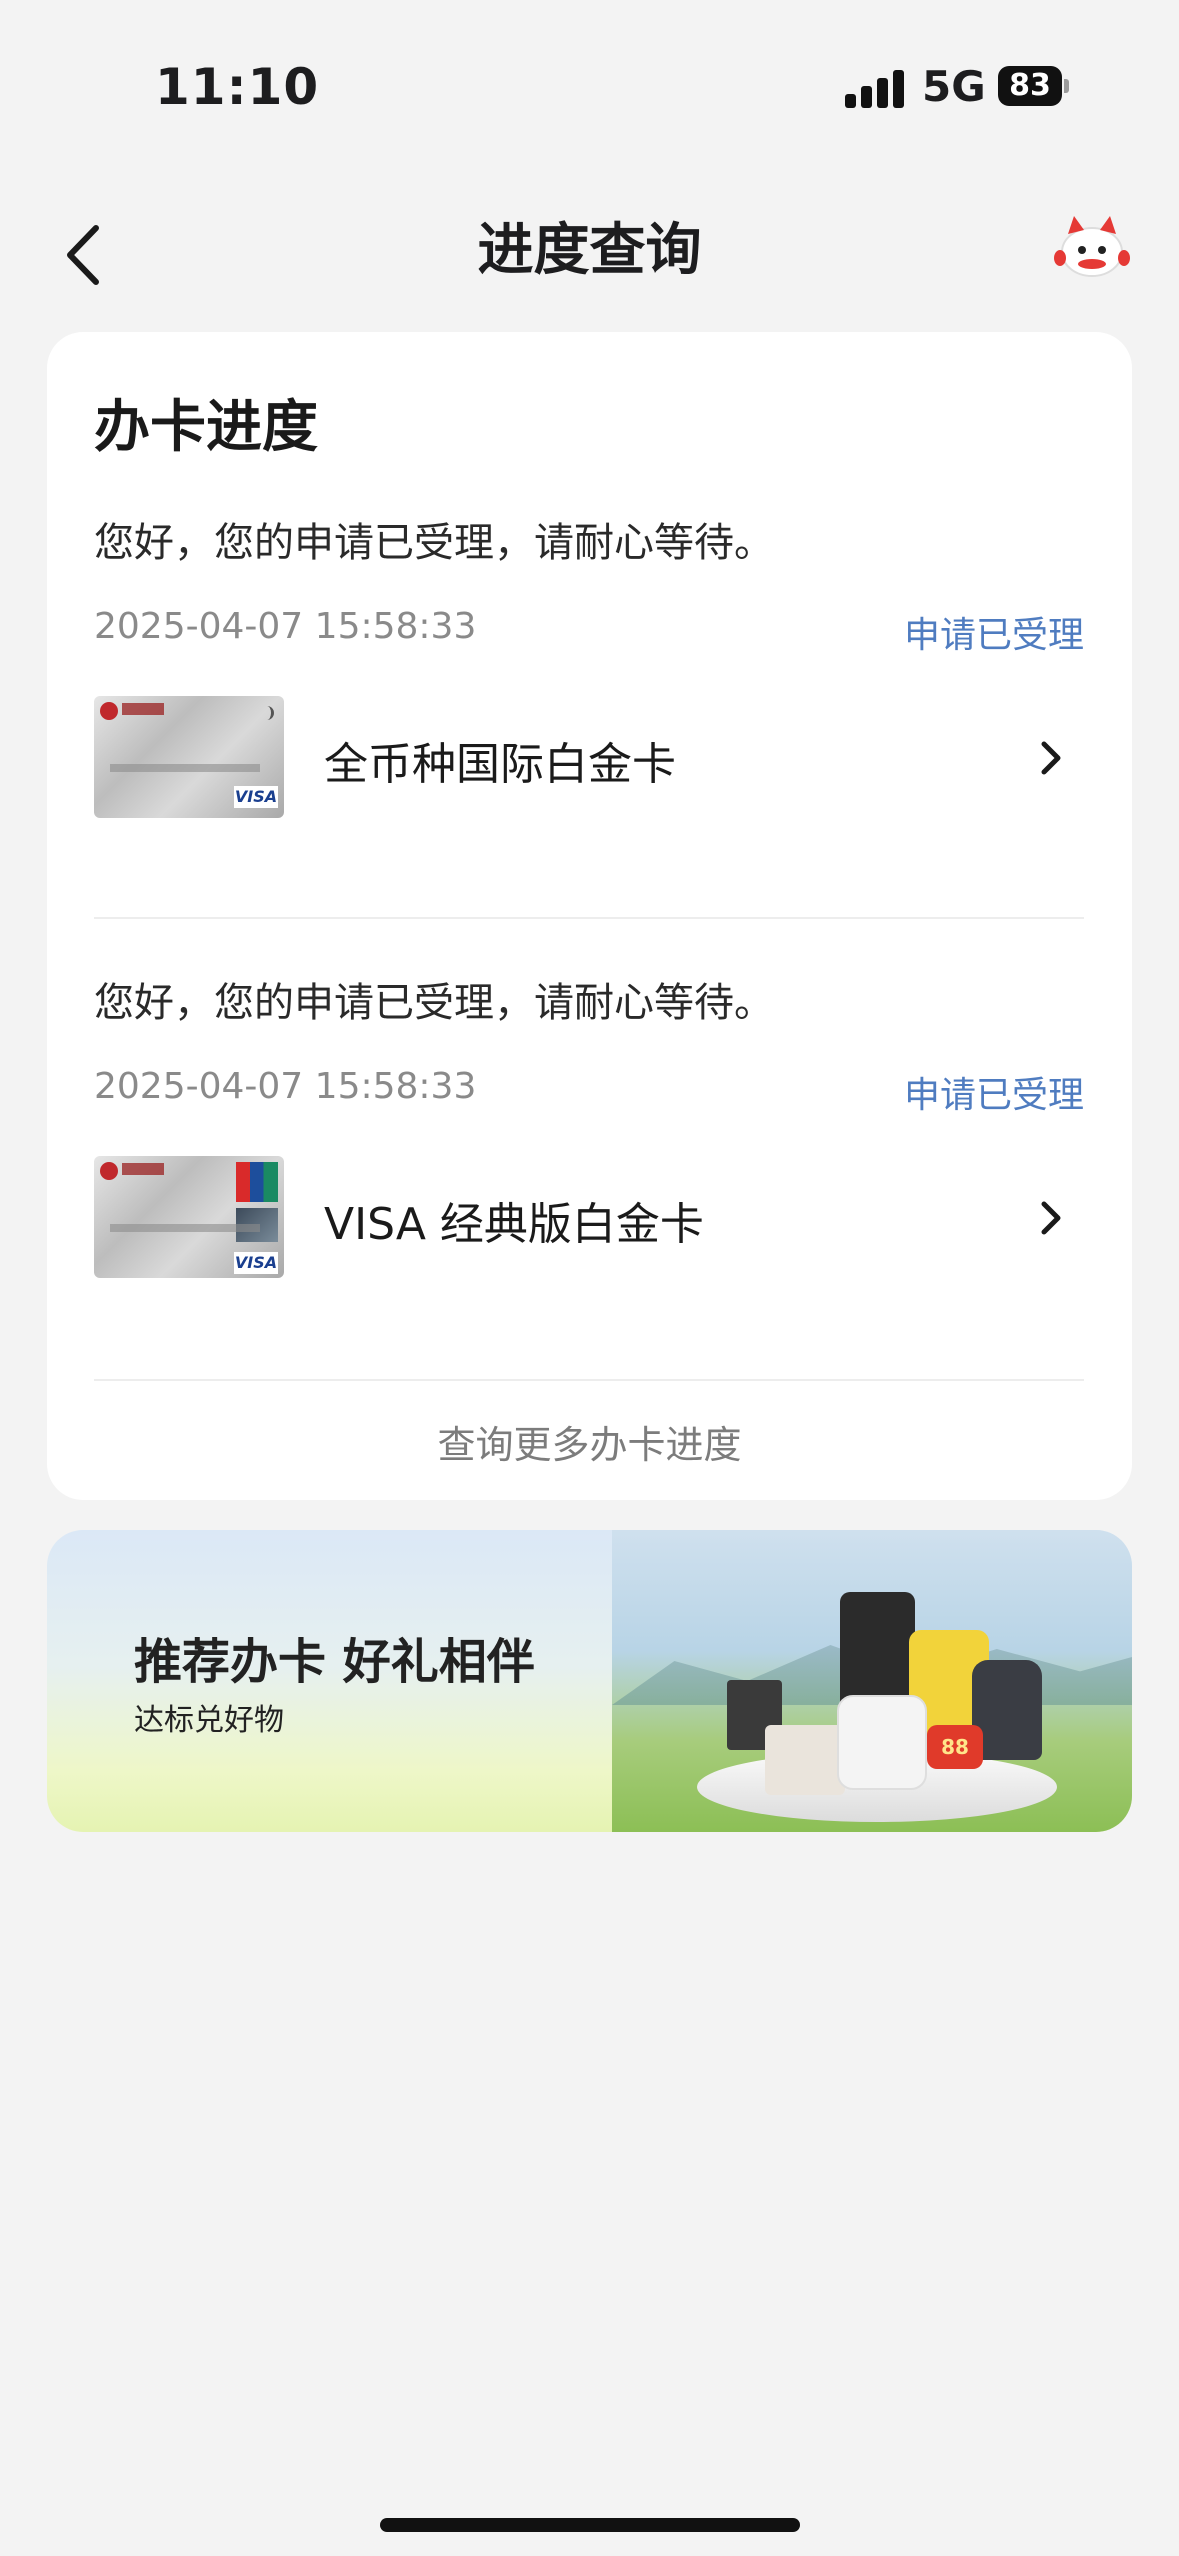  I want to click on air-fryer-icon, so click(882, 1742).